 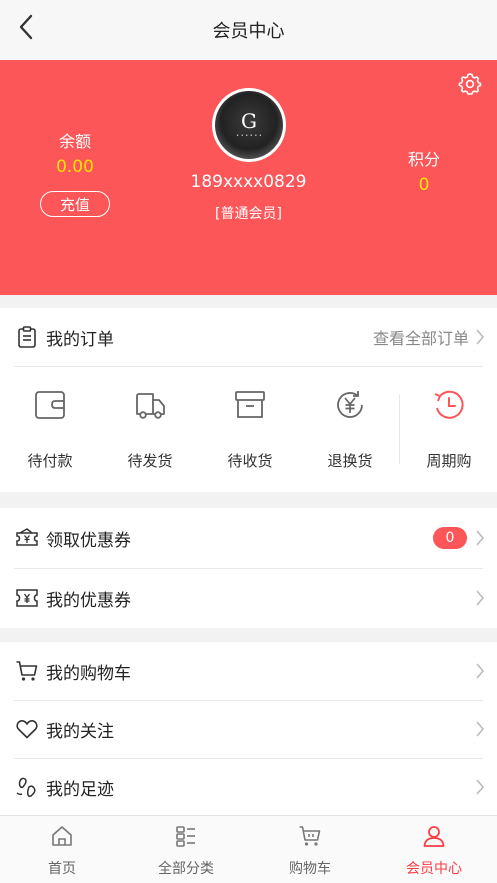 What do you see at coordinates (448, 430) in the screenshot?
I see `status-subscription: 周期购` at bounding box center [448, 430].